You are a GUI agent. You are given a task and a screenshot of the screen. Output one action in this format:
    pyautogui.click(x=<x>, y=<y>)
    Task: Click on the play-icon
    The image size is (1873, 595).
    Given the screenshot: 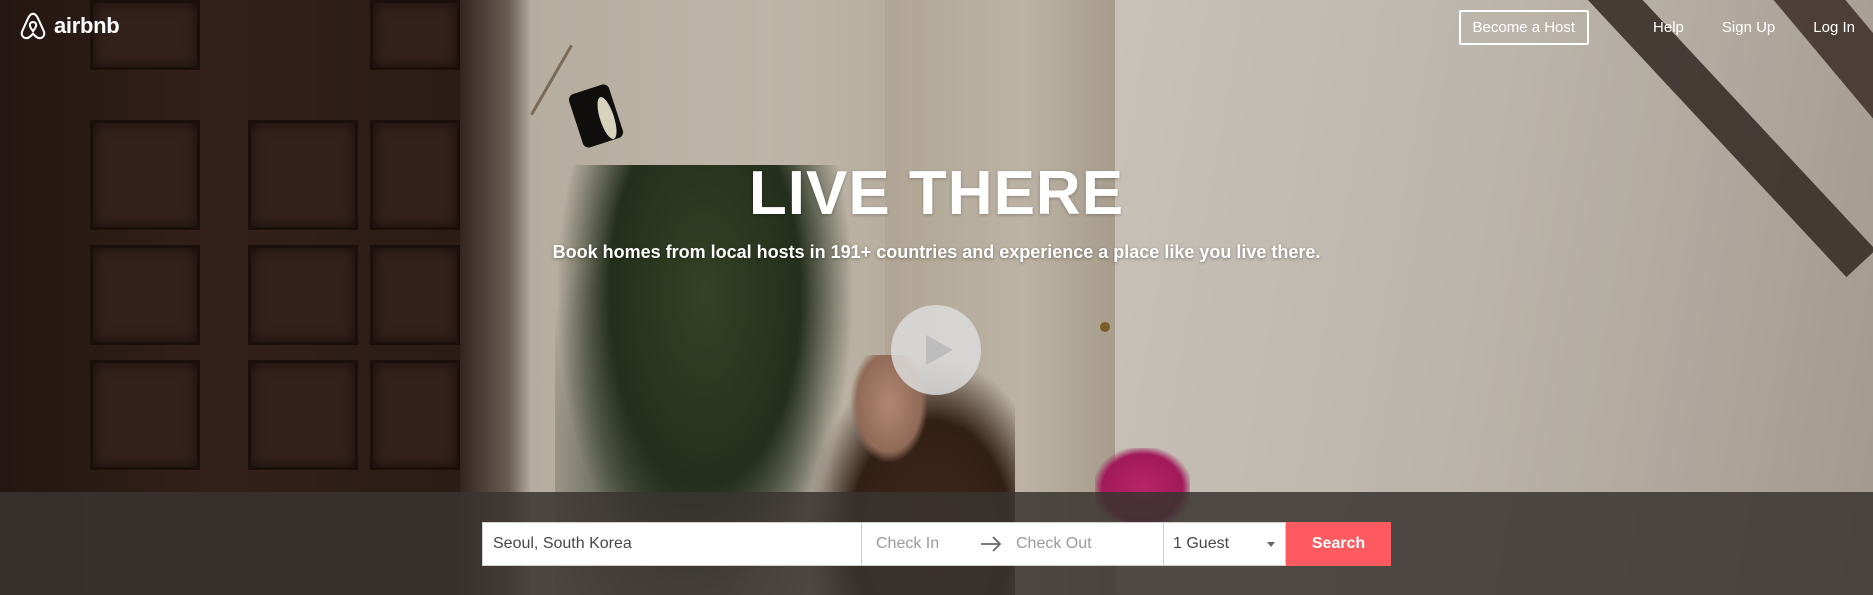 What is the action you would take?
    pyautogui.click(x=939, y=350)
    